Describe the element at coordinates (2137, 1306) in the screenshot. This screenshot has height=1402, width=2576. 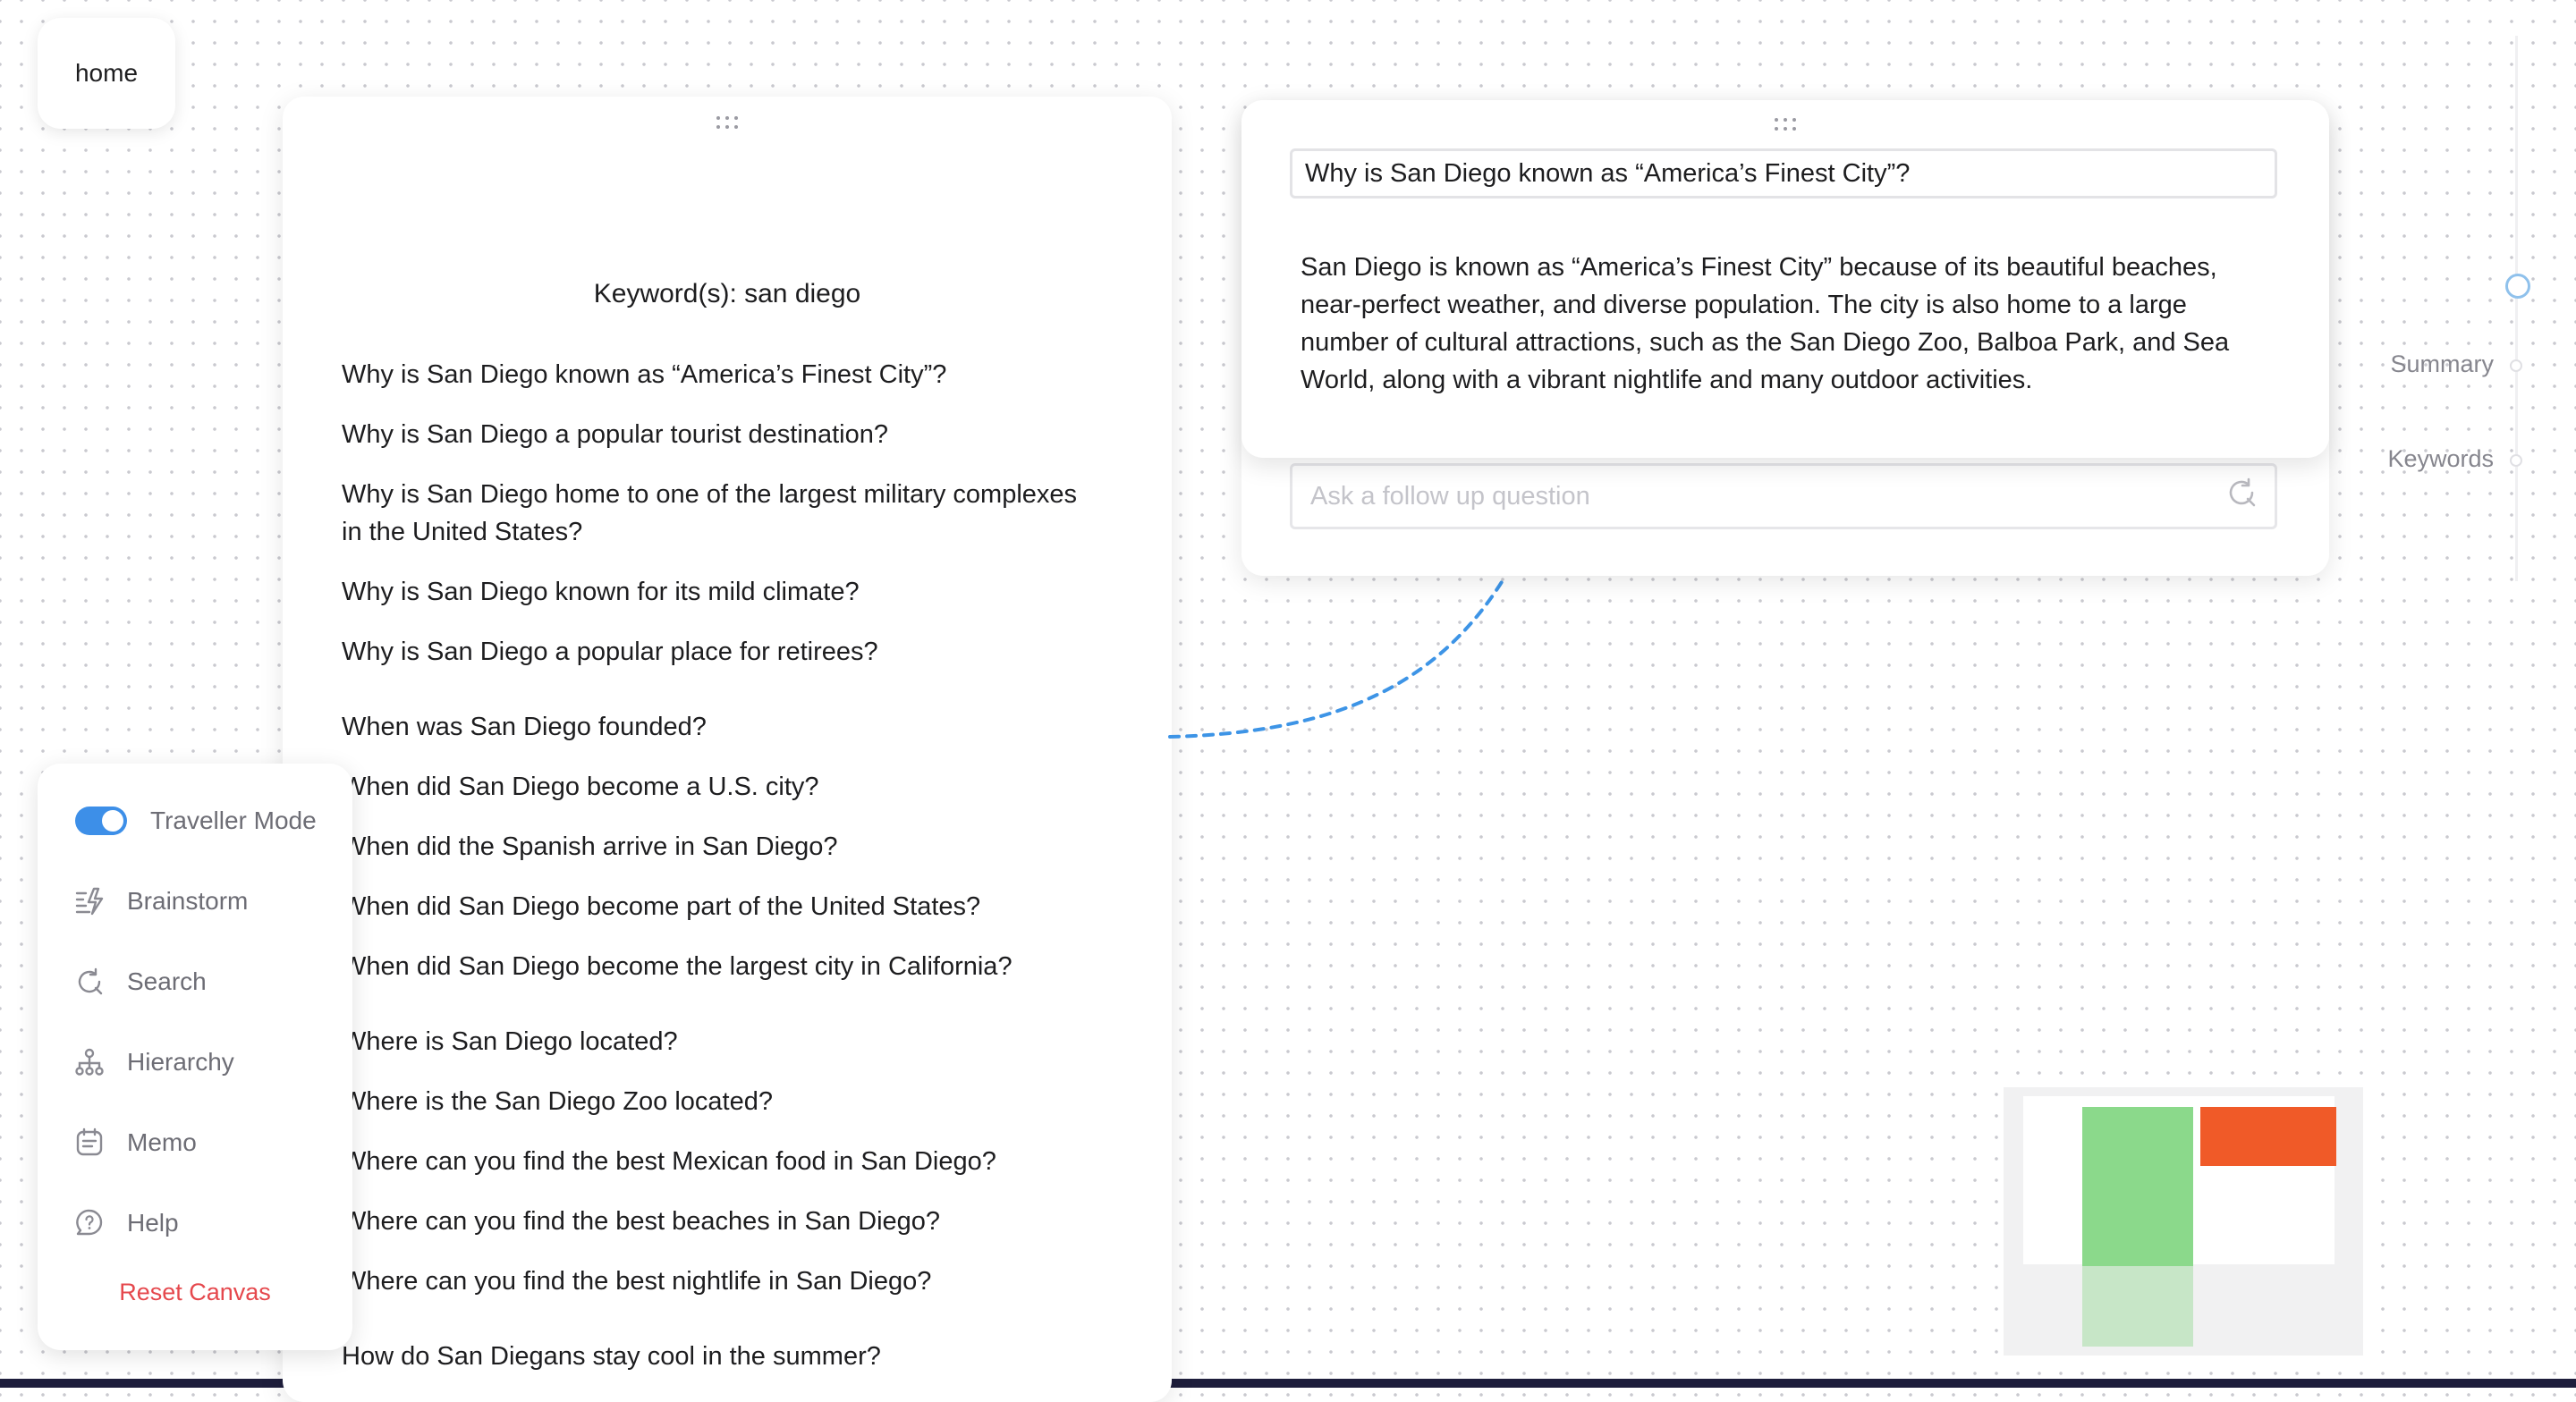
I see `minimap-node-keywords-overflow` at that location.